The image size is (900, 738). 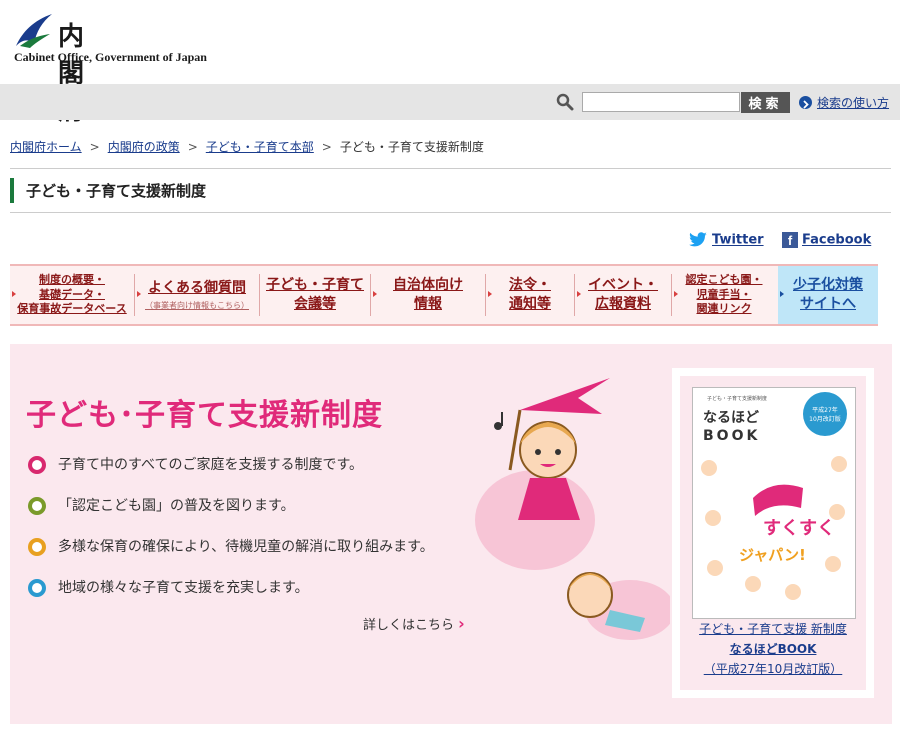 I want to click on menu-label: 認定こども園・ 児童手当・ 関連リンク, so click(x=724, y=294).